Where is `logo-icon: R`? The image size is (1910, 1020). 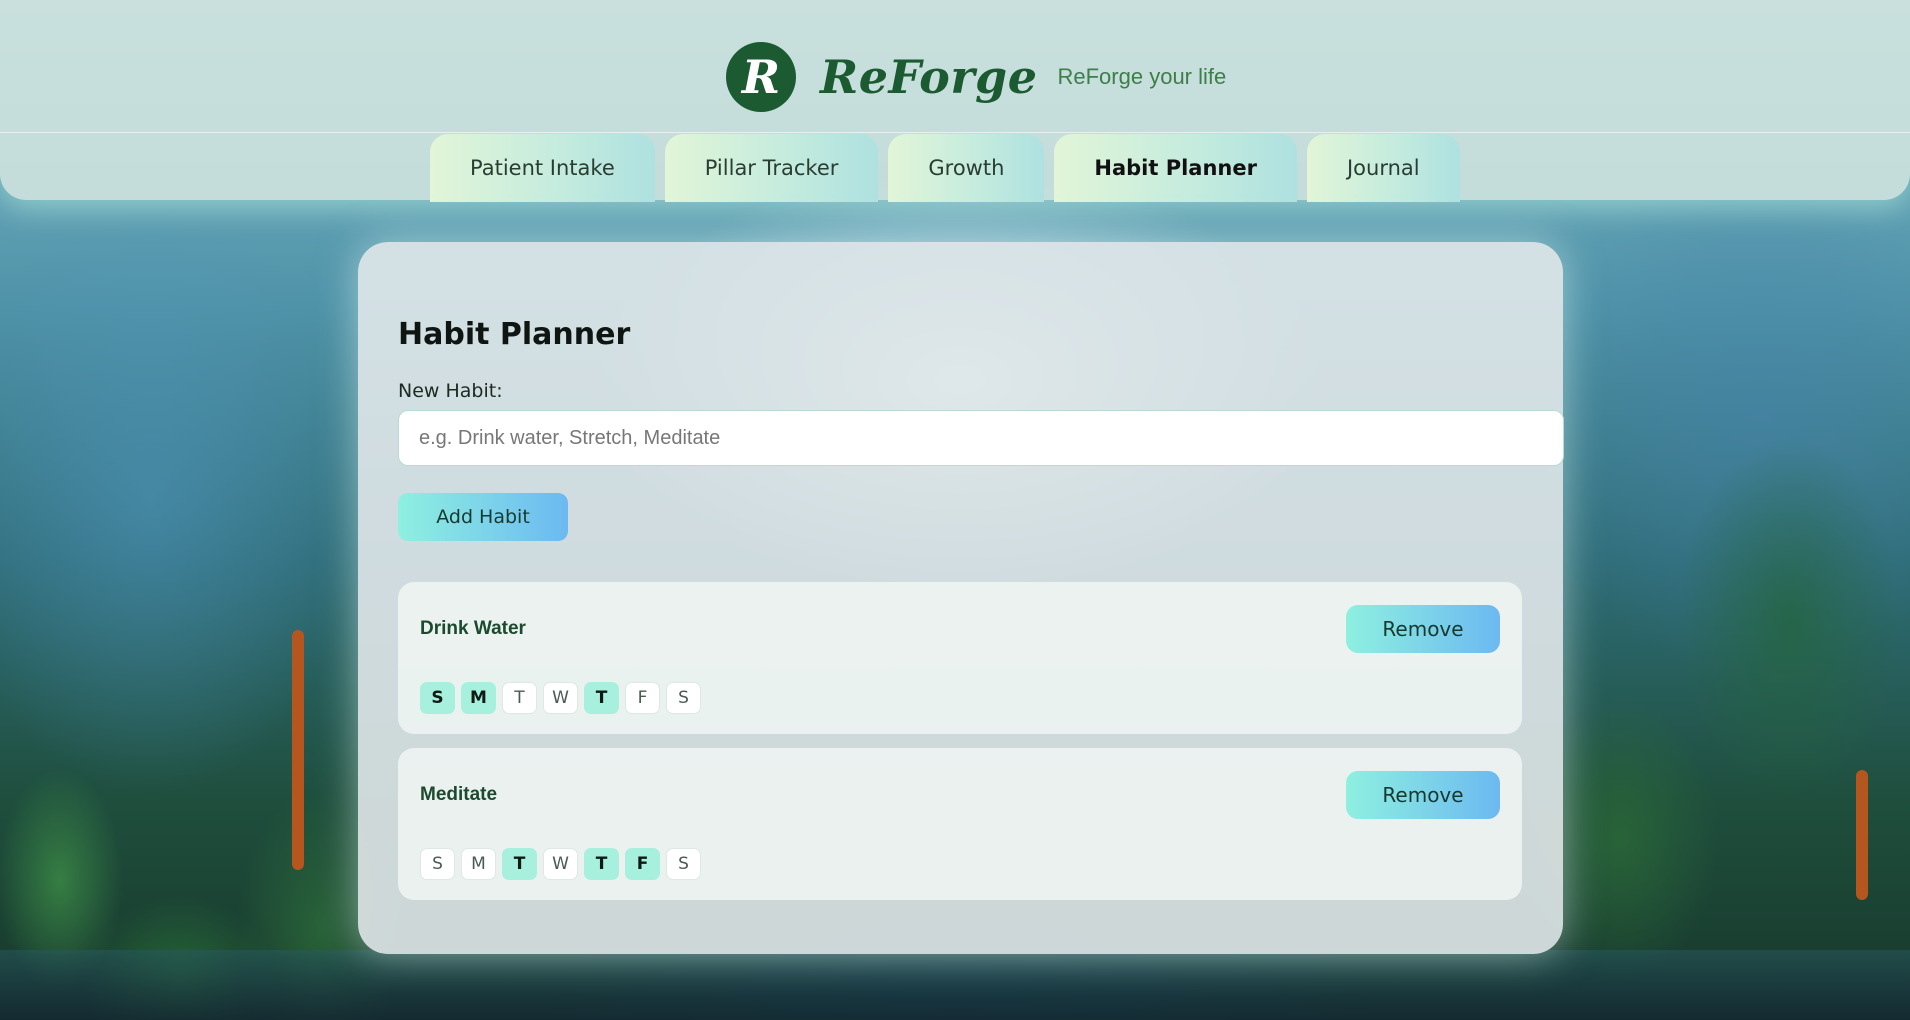
logo-icon: R is located at coordinates (761, 77).